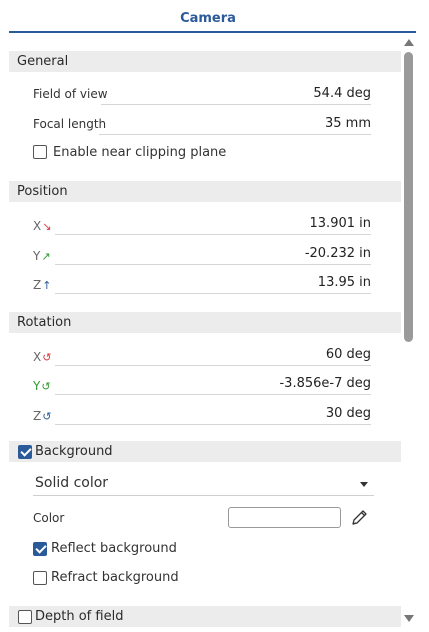 The image size is (429, 632). I want to click on rotation-x-axis: X↺, so click(42, 356).